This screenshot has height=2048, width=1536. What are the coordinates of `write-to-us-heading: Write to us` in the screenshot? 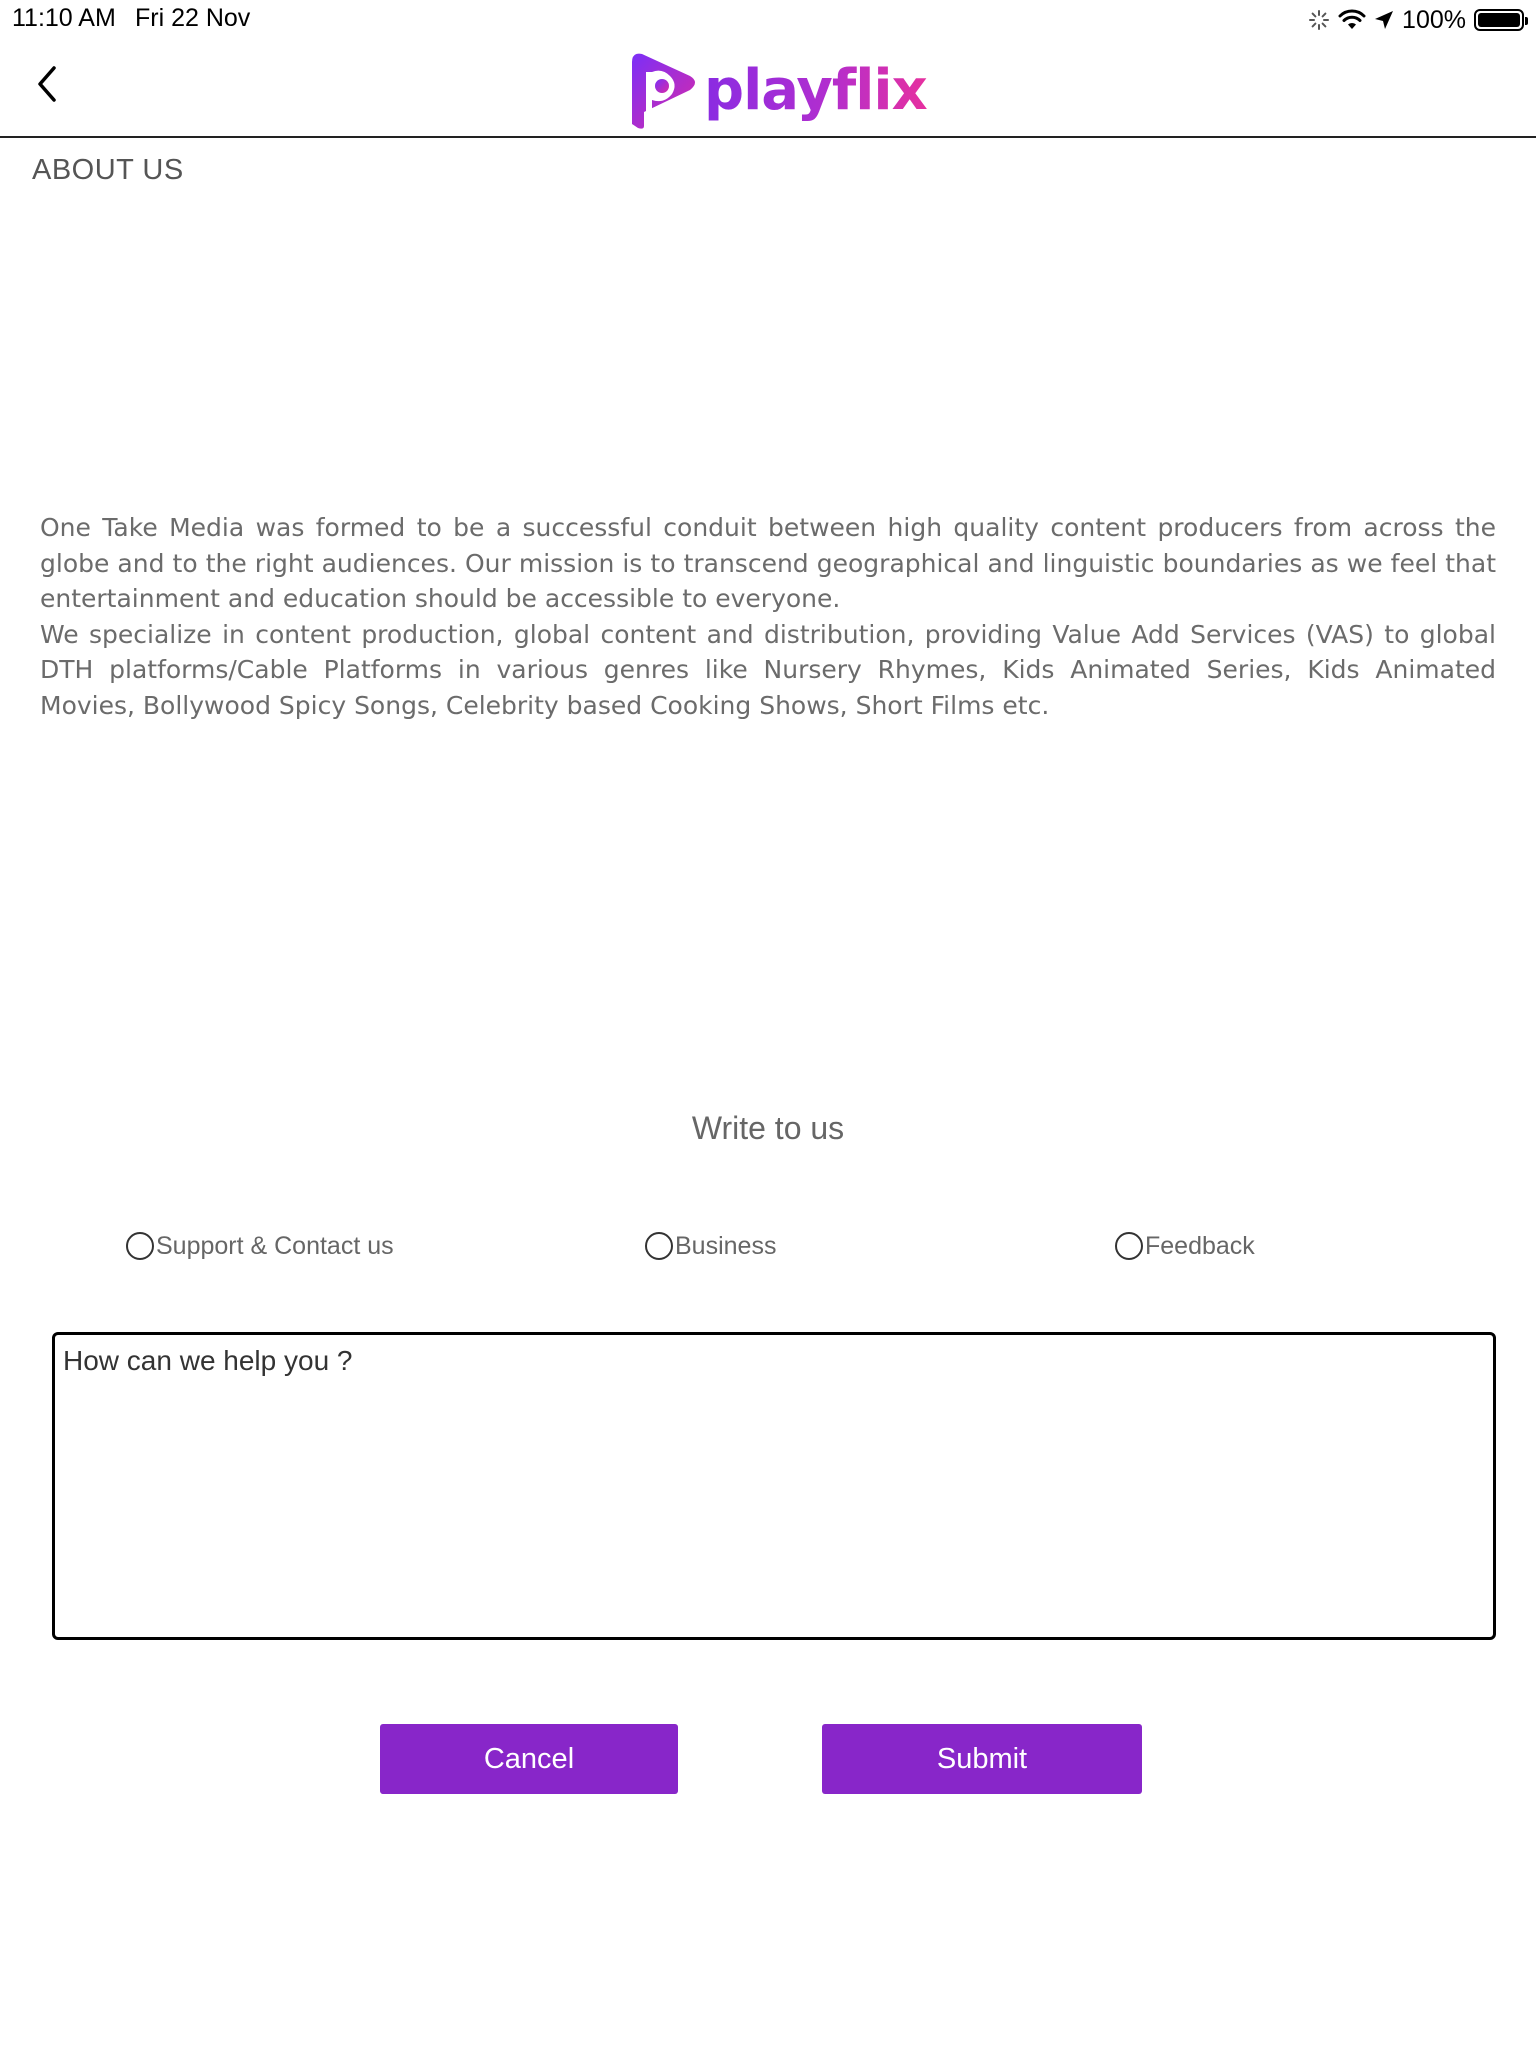 It's located at (768, 1128).